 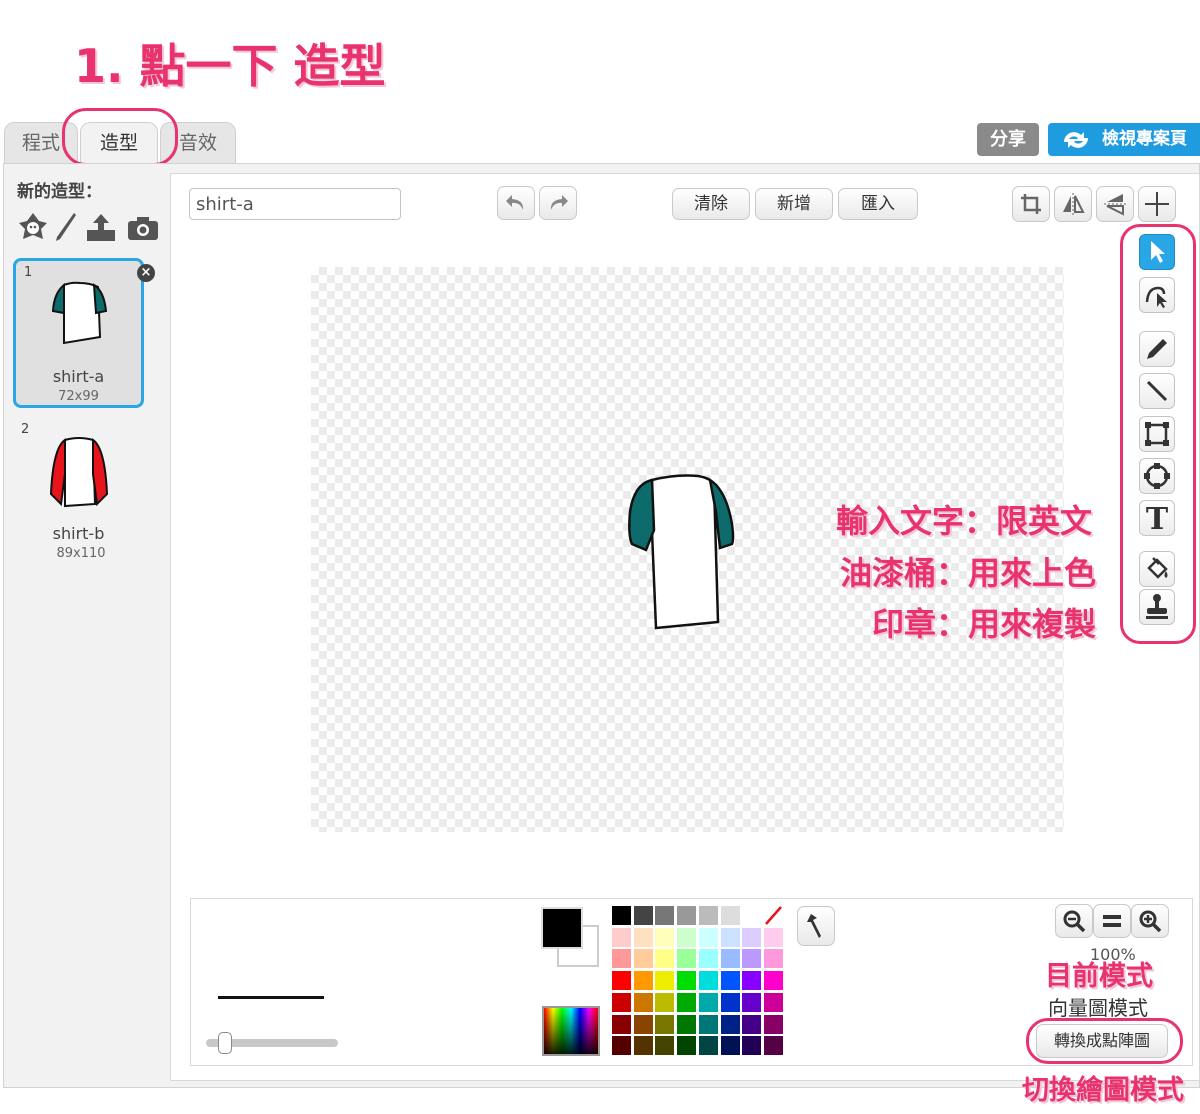 I want to click on crop-button, so click(x=1031, y=204).